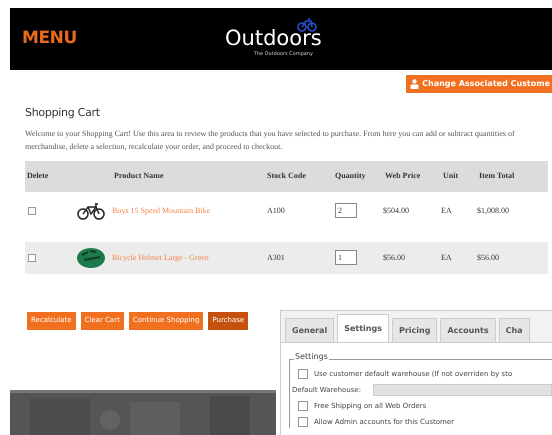 The width and height of the screenshot is (552, 435). What do you see at coordinates (138, 176) in the screenshot?
I see `column-header: Product Name` at bounding box center [138, 176].